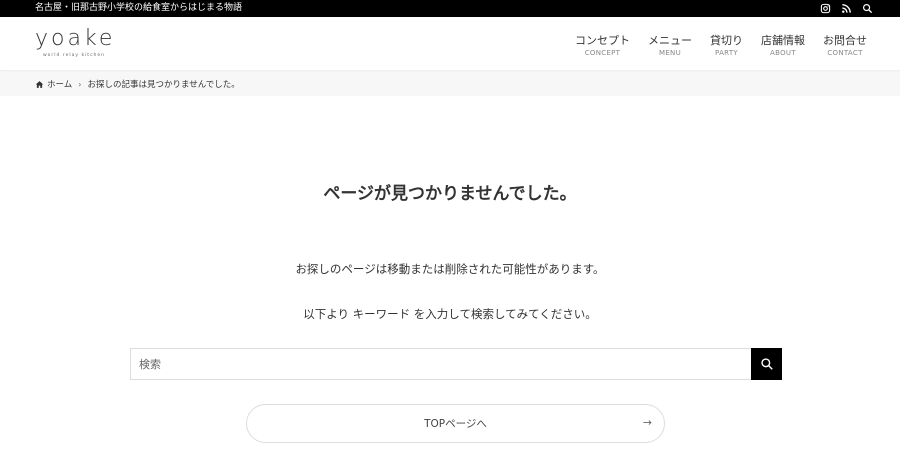 The height and width of the screenshot is (450, 900). Describe the element at coordinates (450, 84) in the screenshot. I see `breadcrumb-bar: ホーム › お探しの記事は見つかりませんでした。` at that location.